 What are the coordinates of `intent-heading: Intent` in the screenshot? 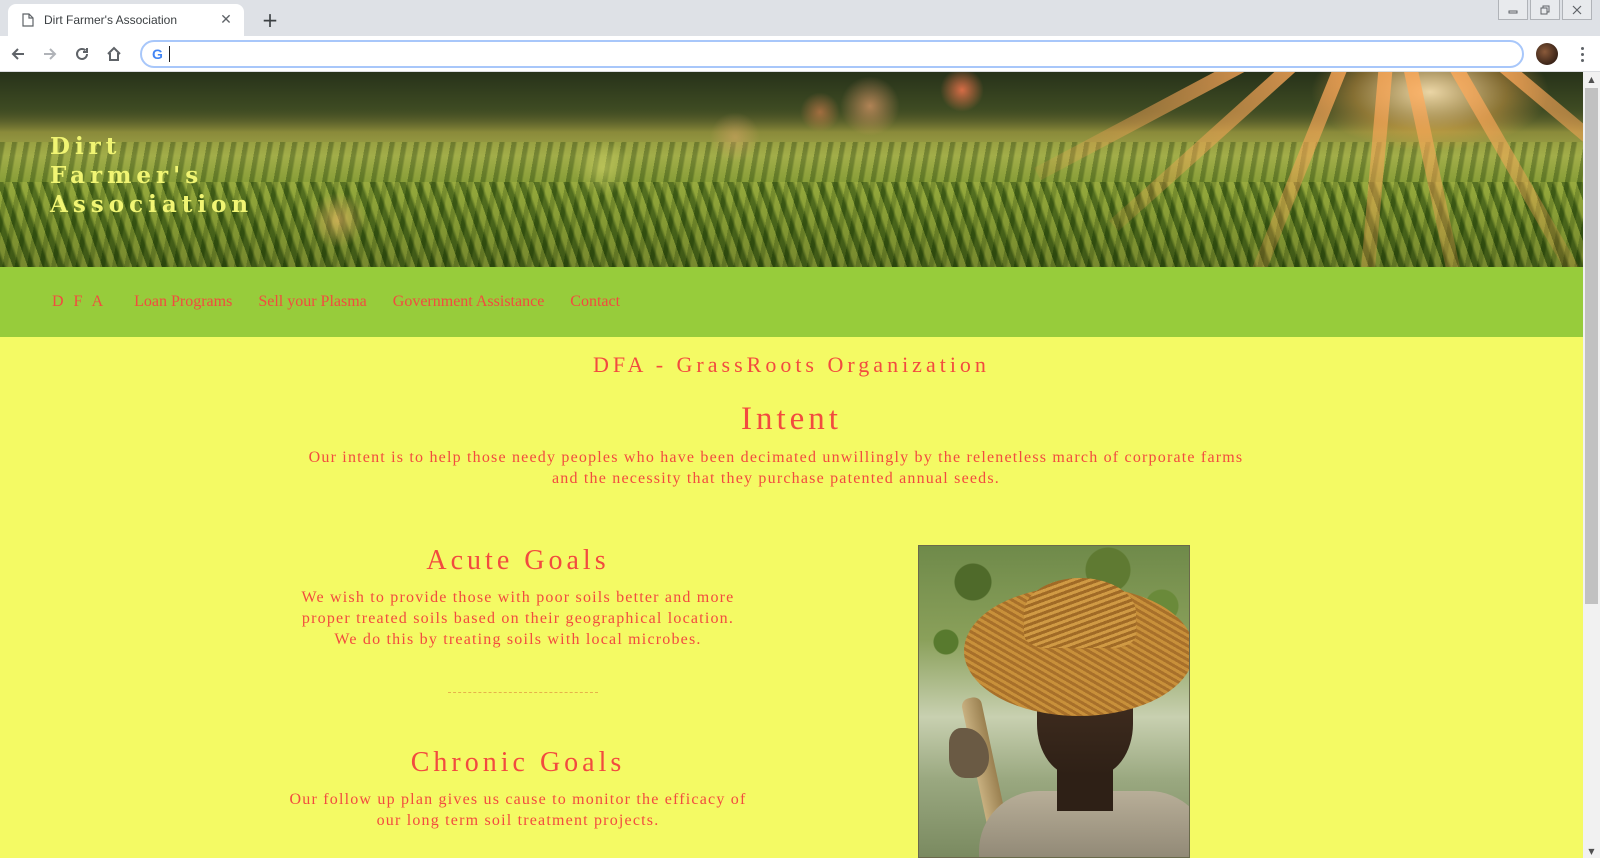 It's located at (791, 419).